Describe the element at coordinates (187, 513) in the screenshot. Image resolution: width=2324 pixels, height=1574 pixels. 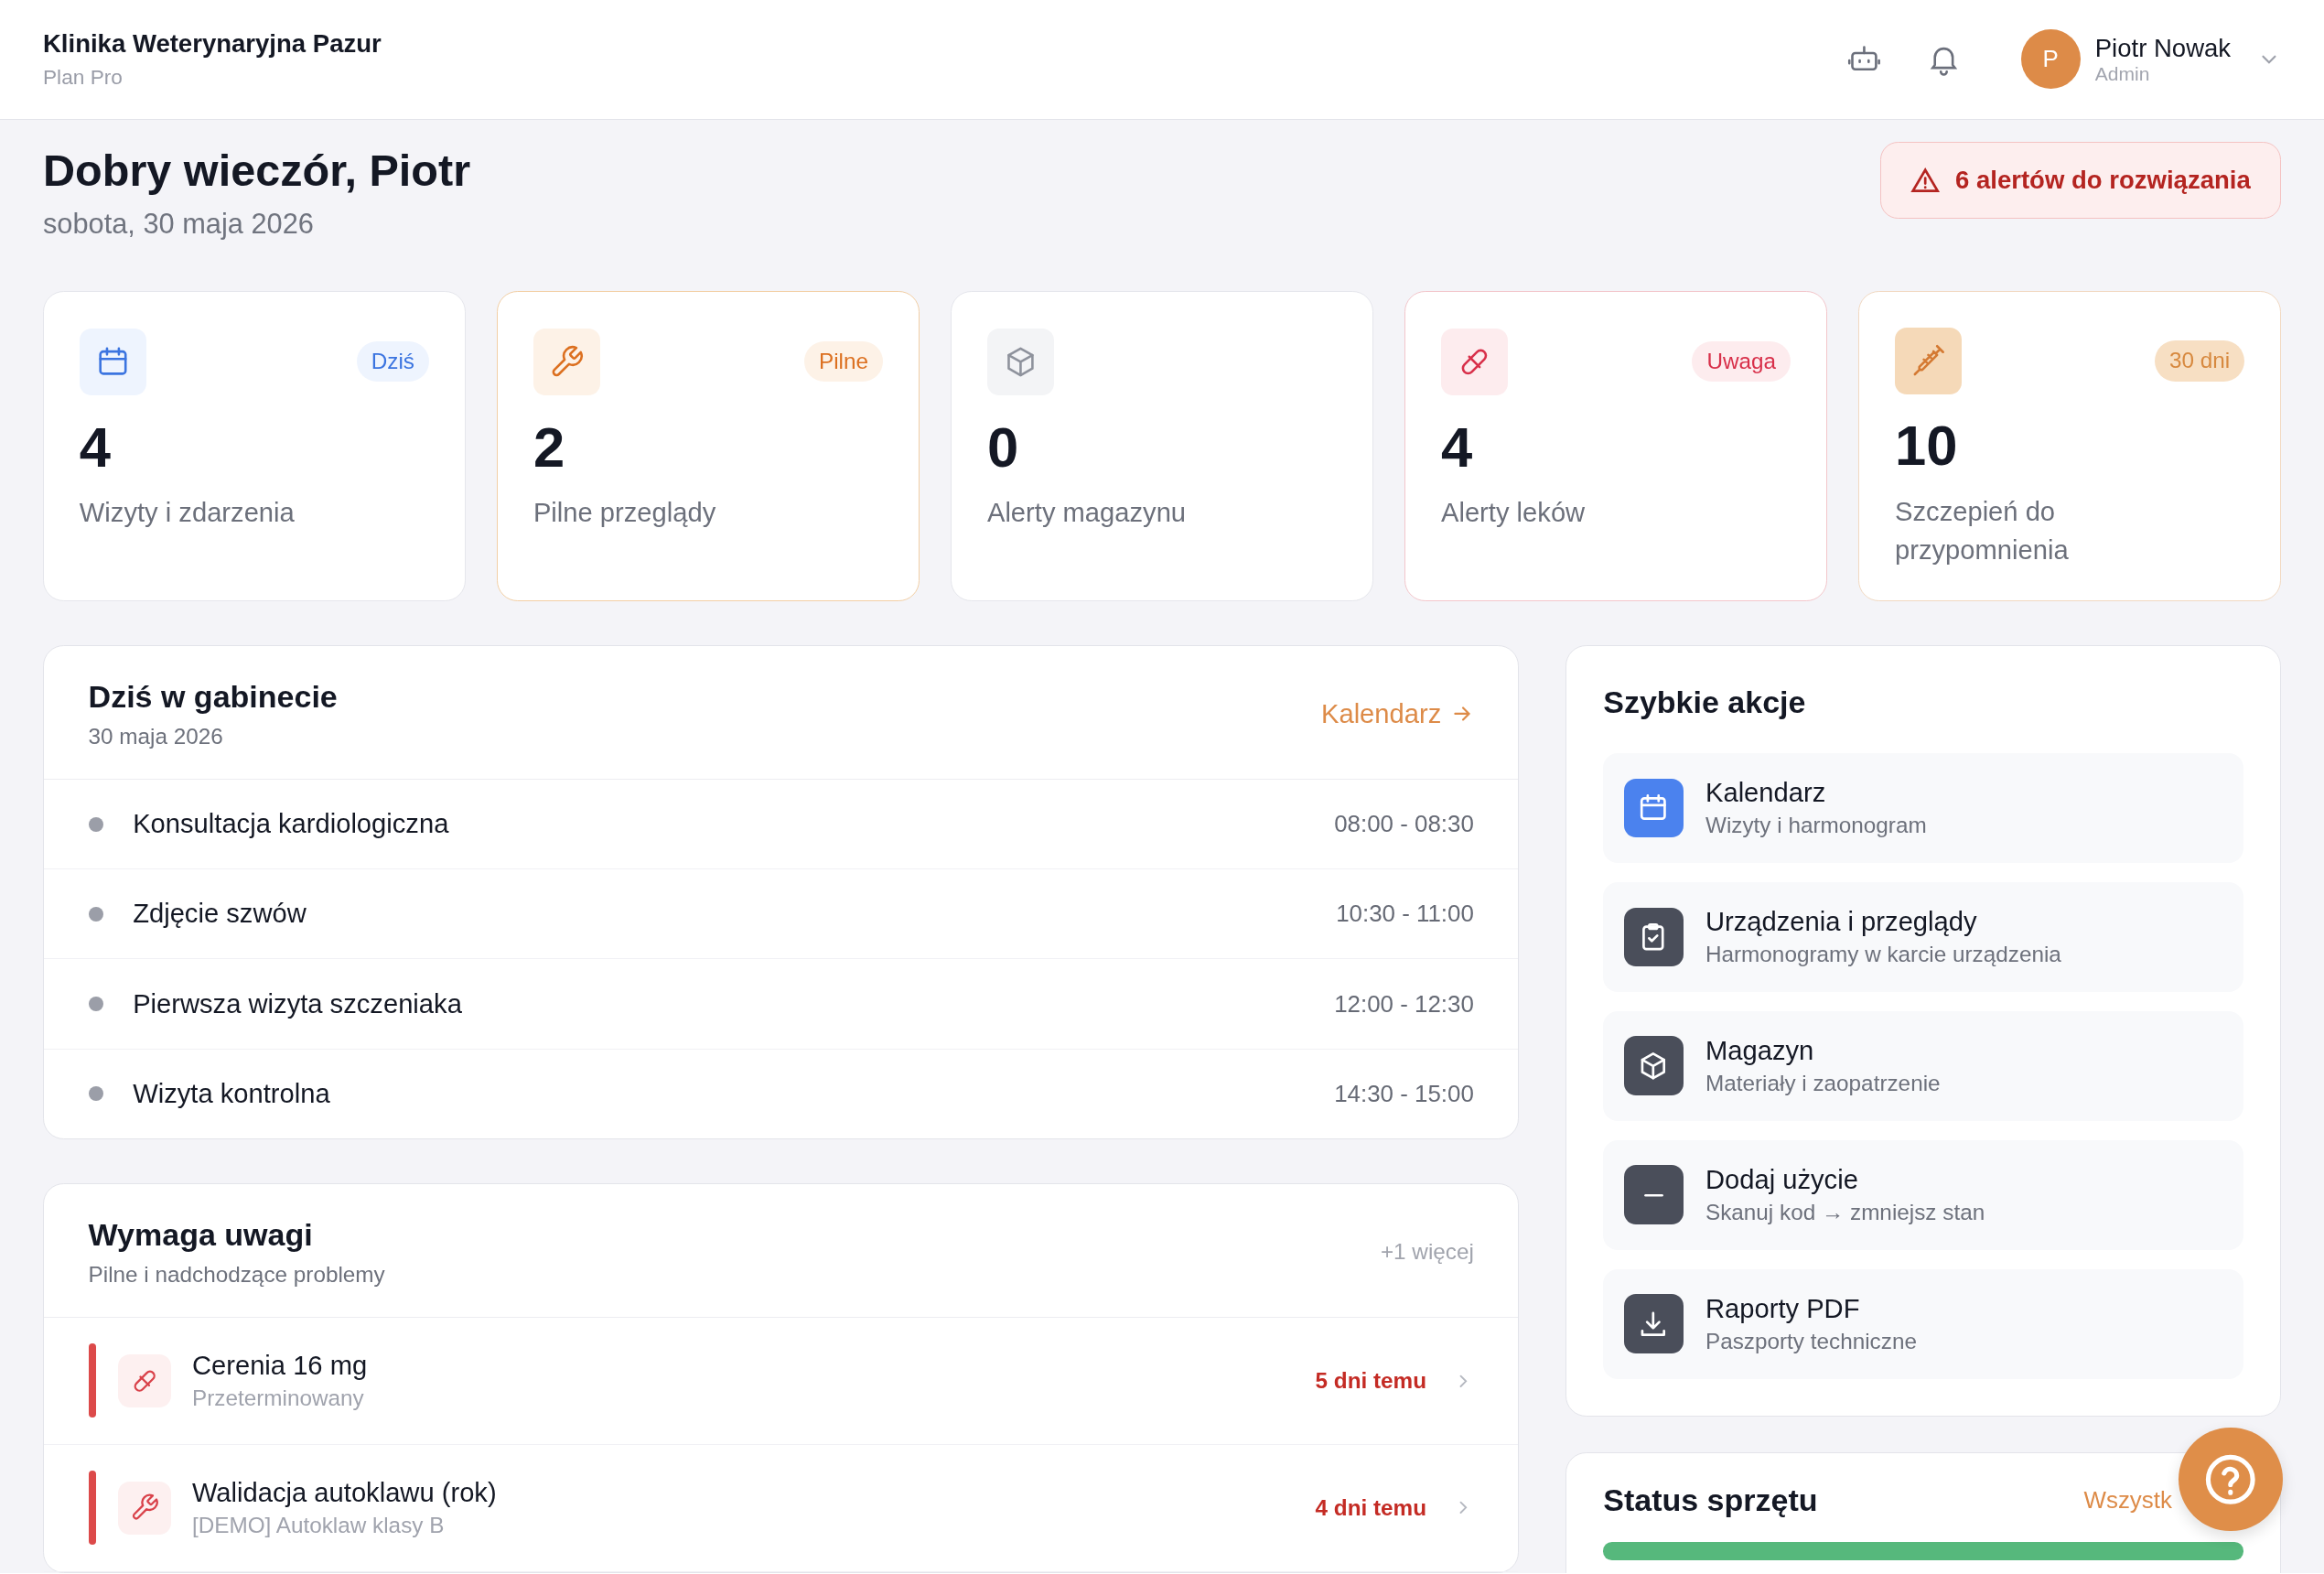
I see `stat-label: Wizyty i zdarzenia` at that location.